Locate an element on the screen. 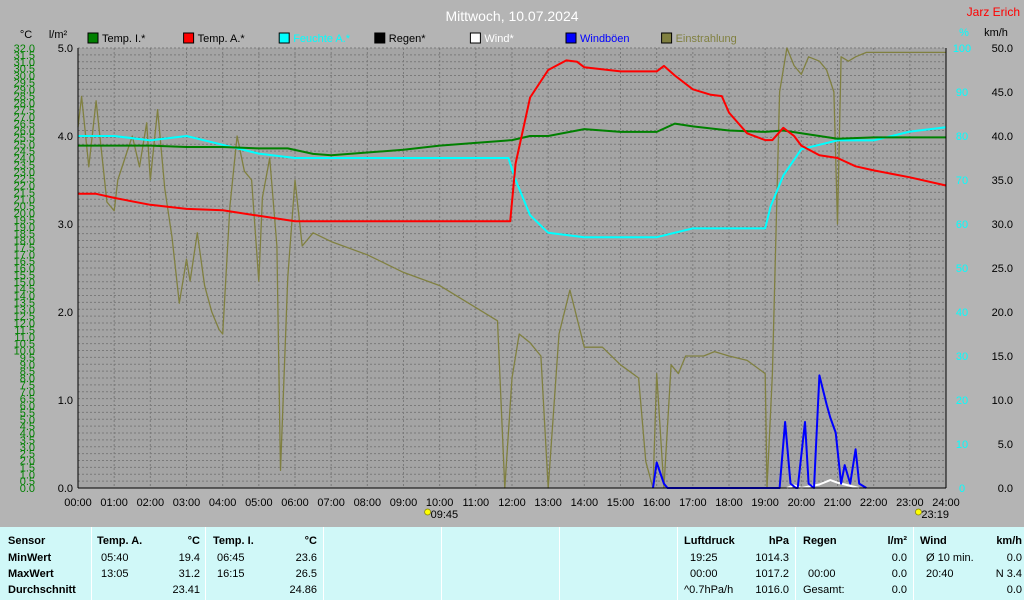 The width and height of the screenshot is (1024, 600). humidity-tick-label: 70 is located at coordinates (962, 181).